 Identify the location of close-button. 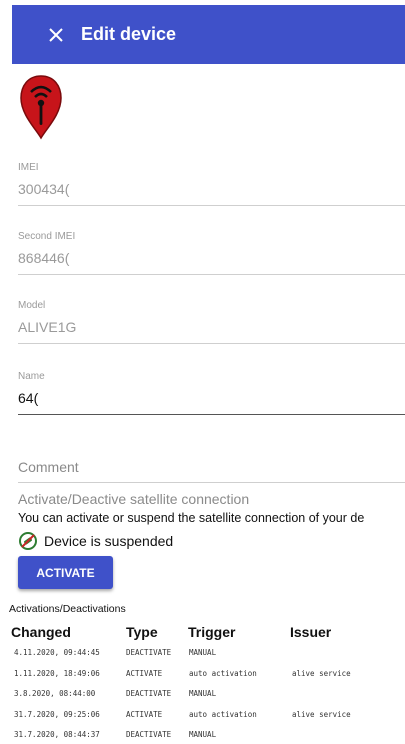
(56, 35).